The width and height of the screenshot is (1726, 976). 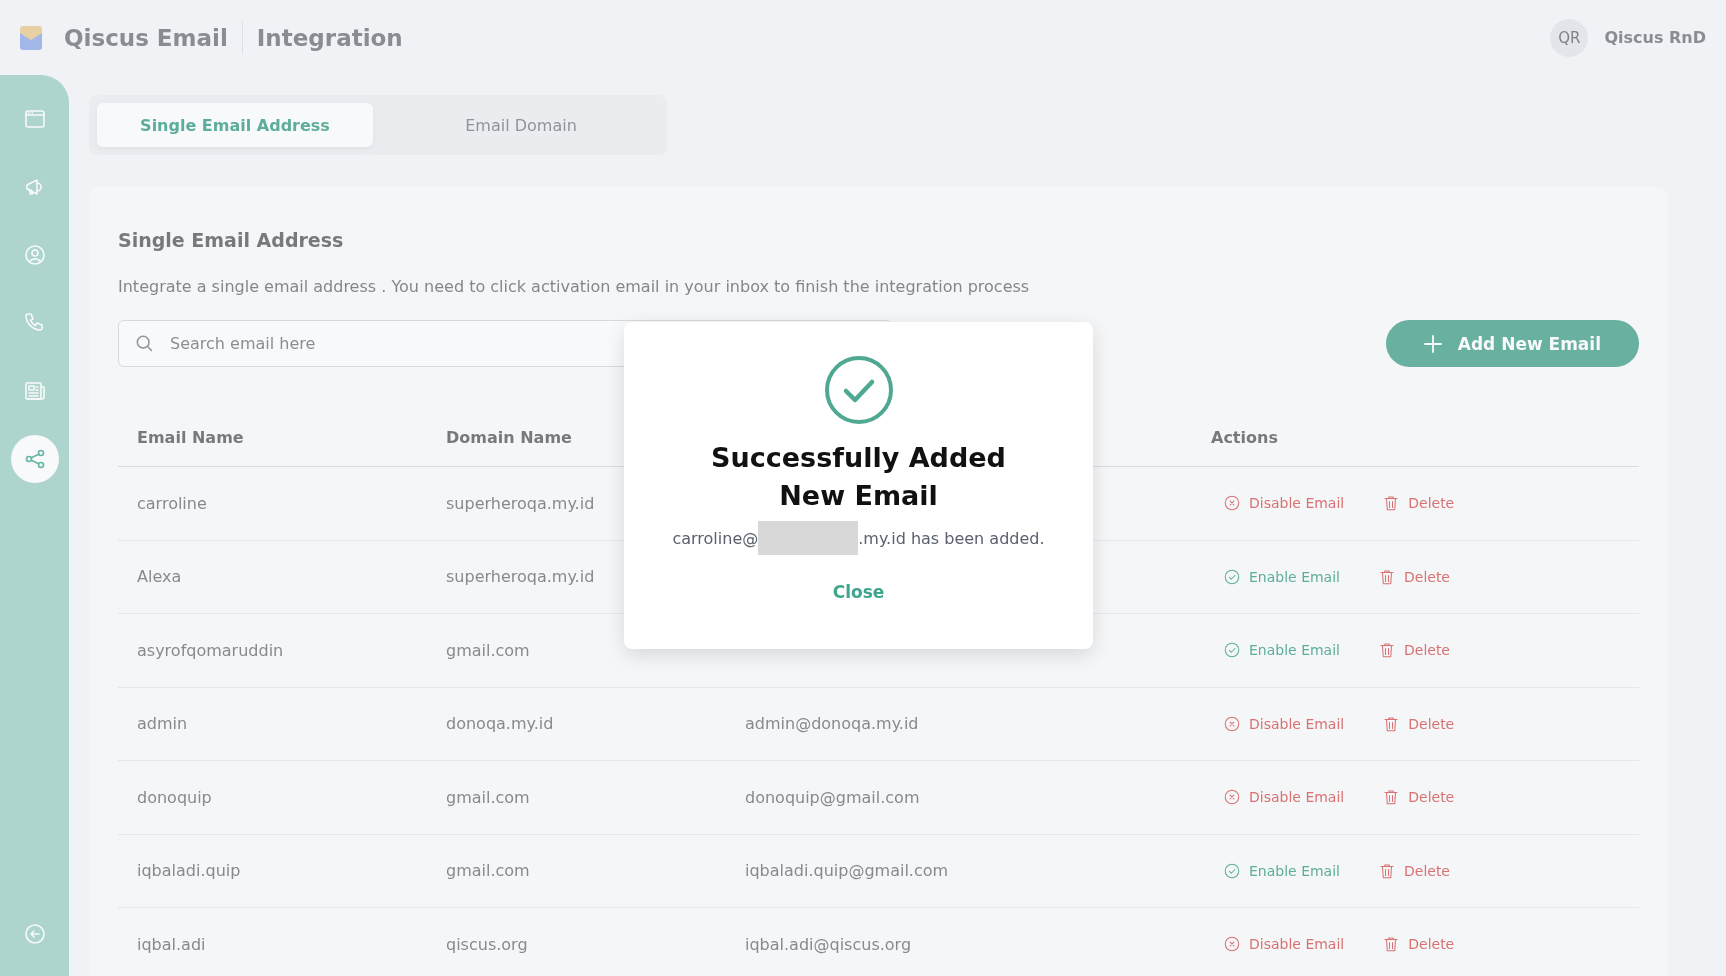 What do you see at coordinates (828, 944) in the screenshot?
I see `table-cell: iqbal.adi@qiscus.org` at bounding box center [828, 944].